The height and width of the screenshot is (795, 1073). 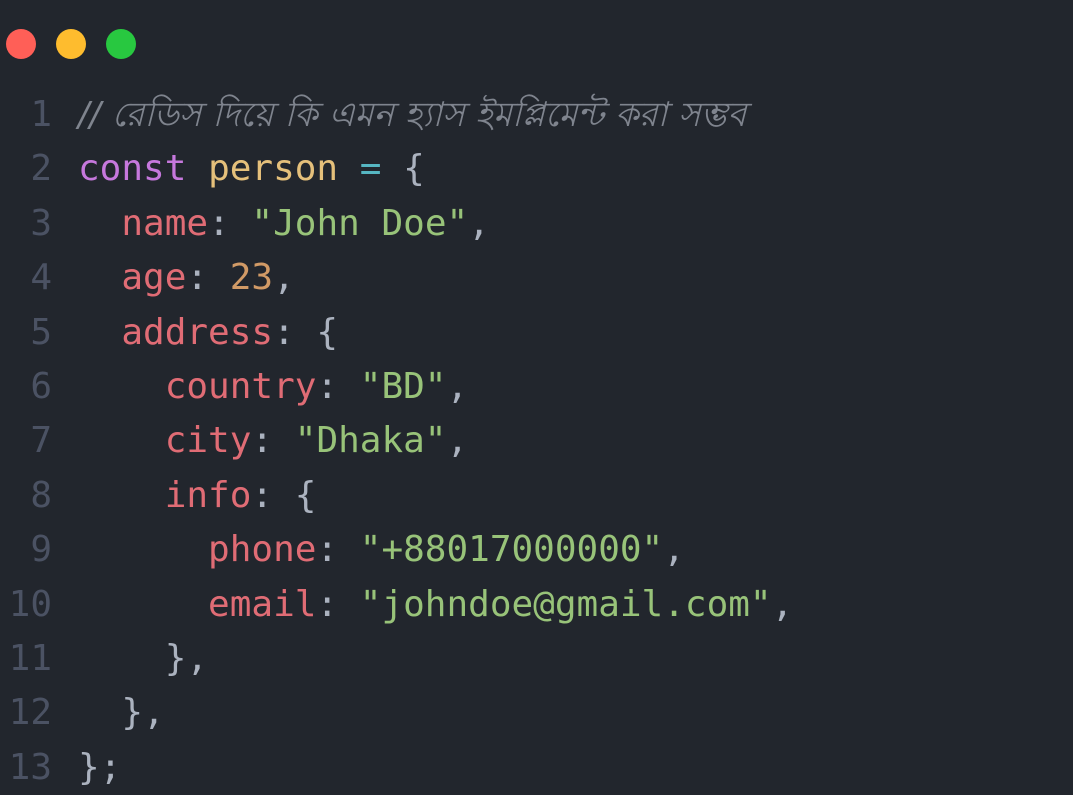 What do you see at coordinates (41, 441) in the screenshot?
I see `line-number: 7` at bounding box center [41, 441].